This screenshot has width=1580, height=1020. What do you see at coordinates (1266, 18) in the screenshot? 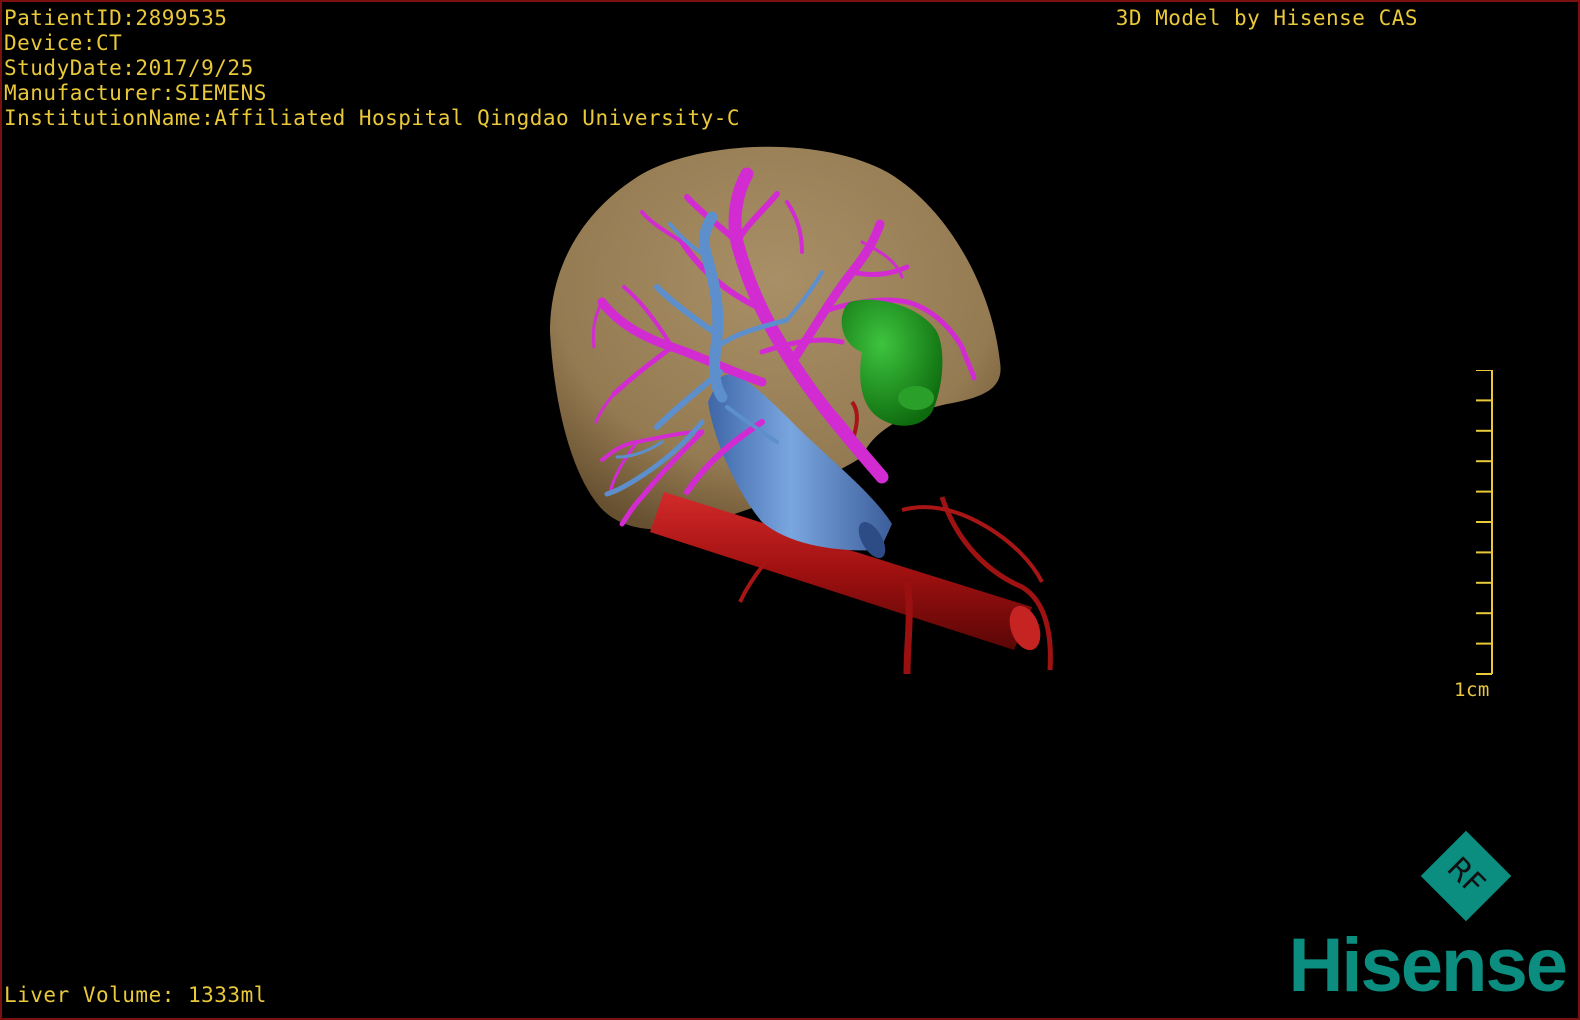
I see `model-credit-label: 3D Model by Hisense CAS` at bounding box center [1266, 18].